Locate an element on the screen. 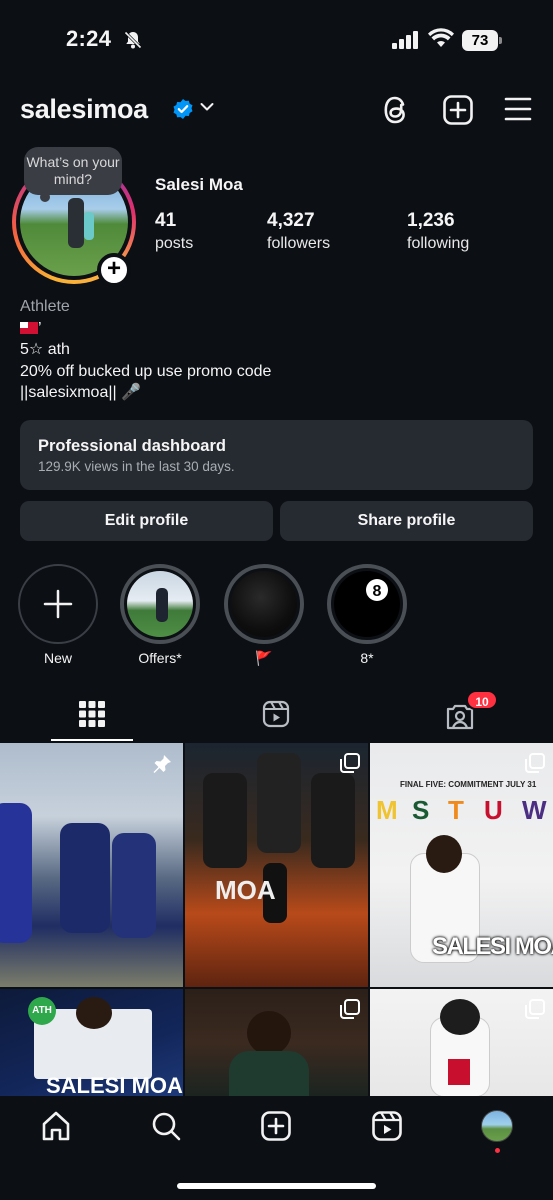 Image resolution: width=553 pixels, height=1200 pixels. plus-icon is located at coordinates (58, 604).